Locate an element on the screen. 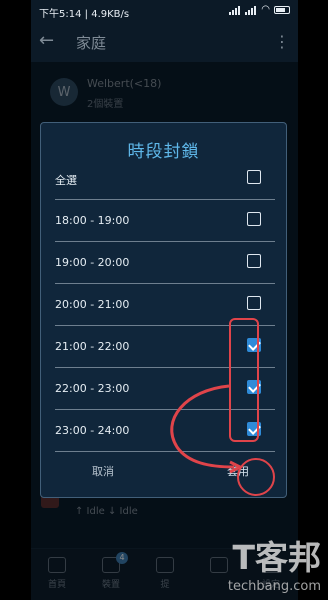  time-row-19: 19:00 - 20:00 is located at coordinates (165, 263).